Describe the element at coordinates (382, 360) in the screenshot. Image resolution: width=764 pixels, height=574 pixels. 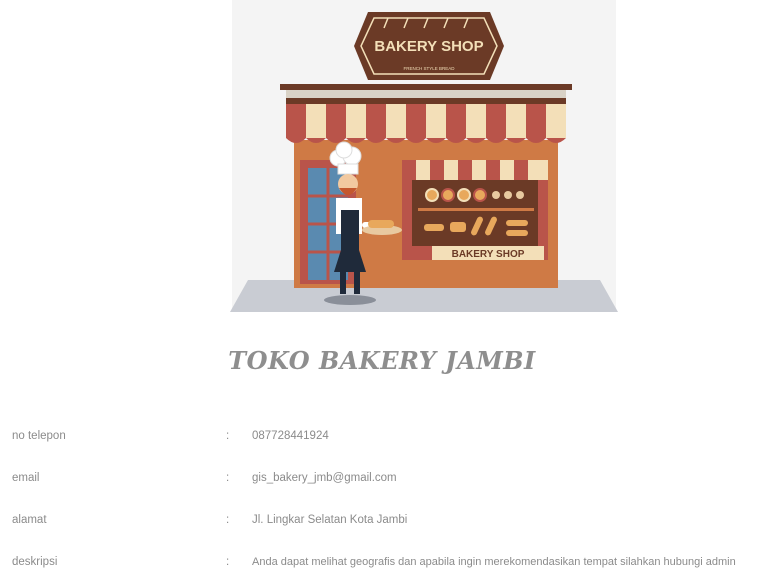
I see `store-name-heading: TOKO BAKERY JAMBI` at that location.